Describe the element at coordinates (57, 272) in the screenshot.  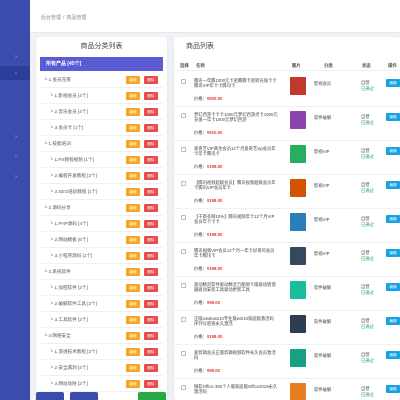
I see `category-label: └ 3.系统软件` at that location.